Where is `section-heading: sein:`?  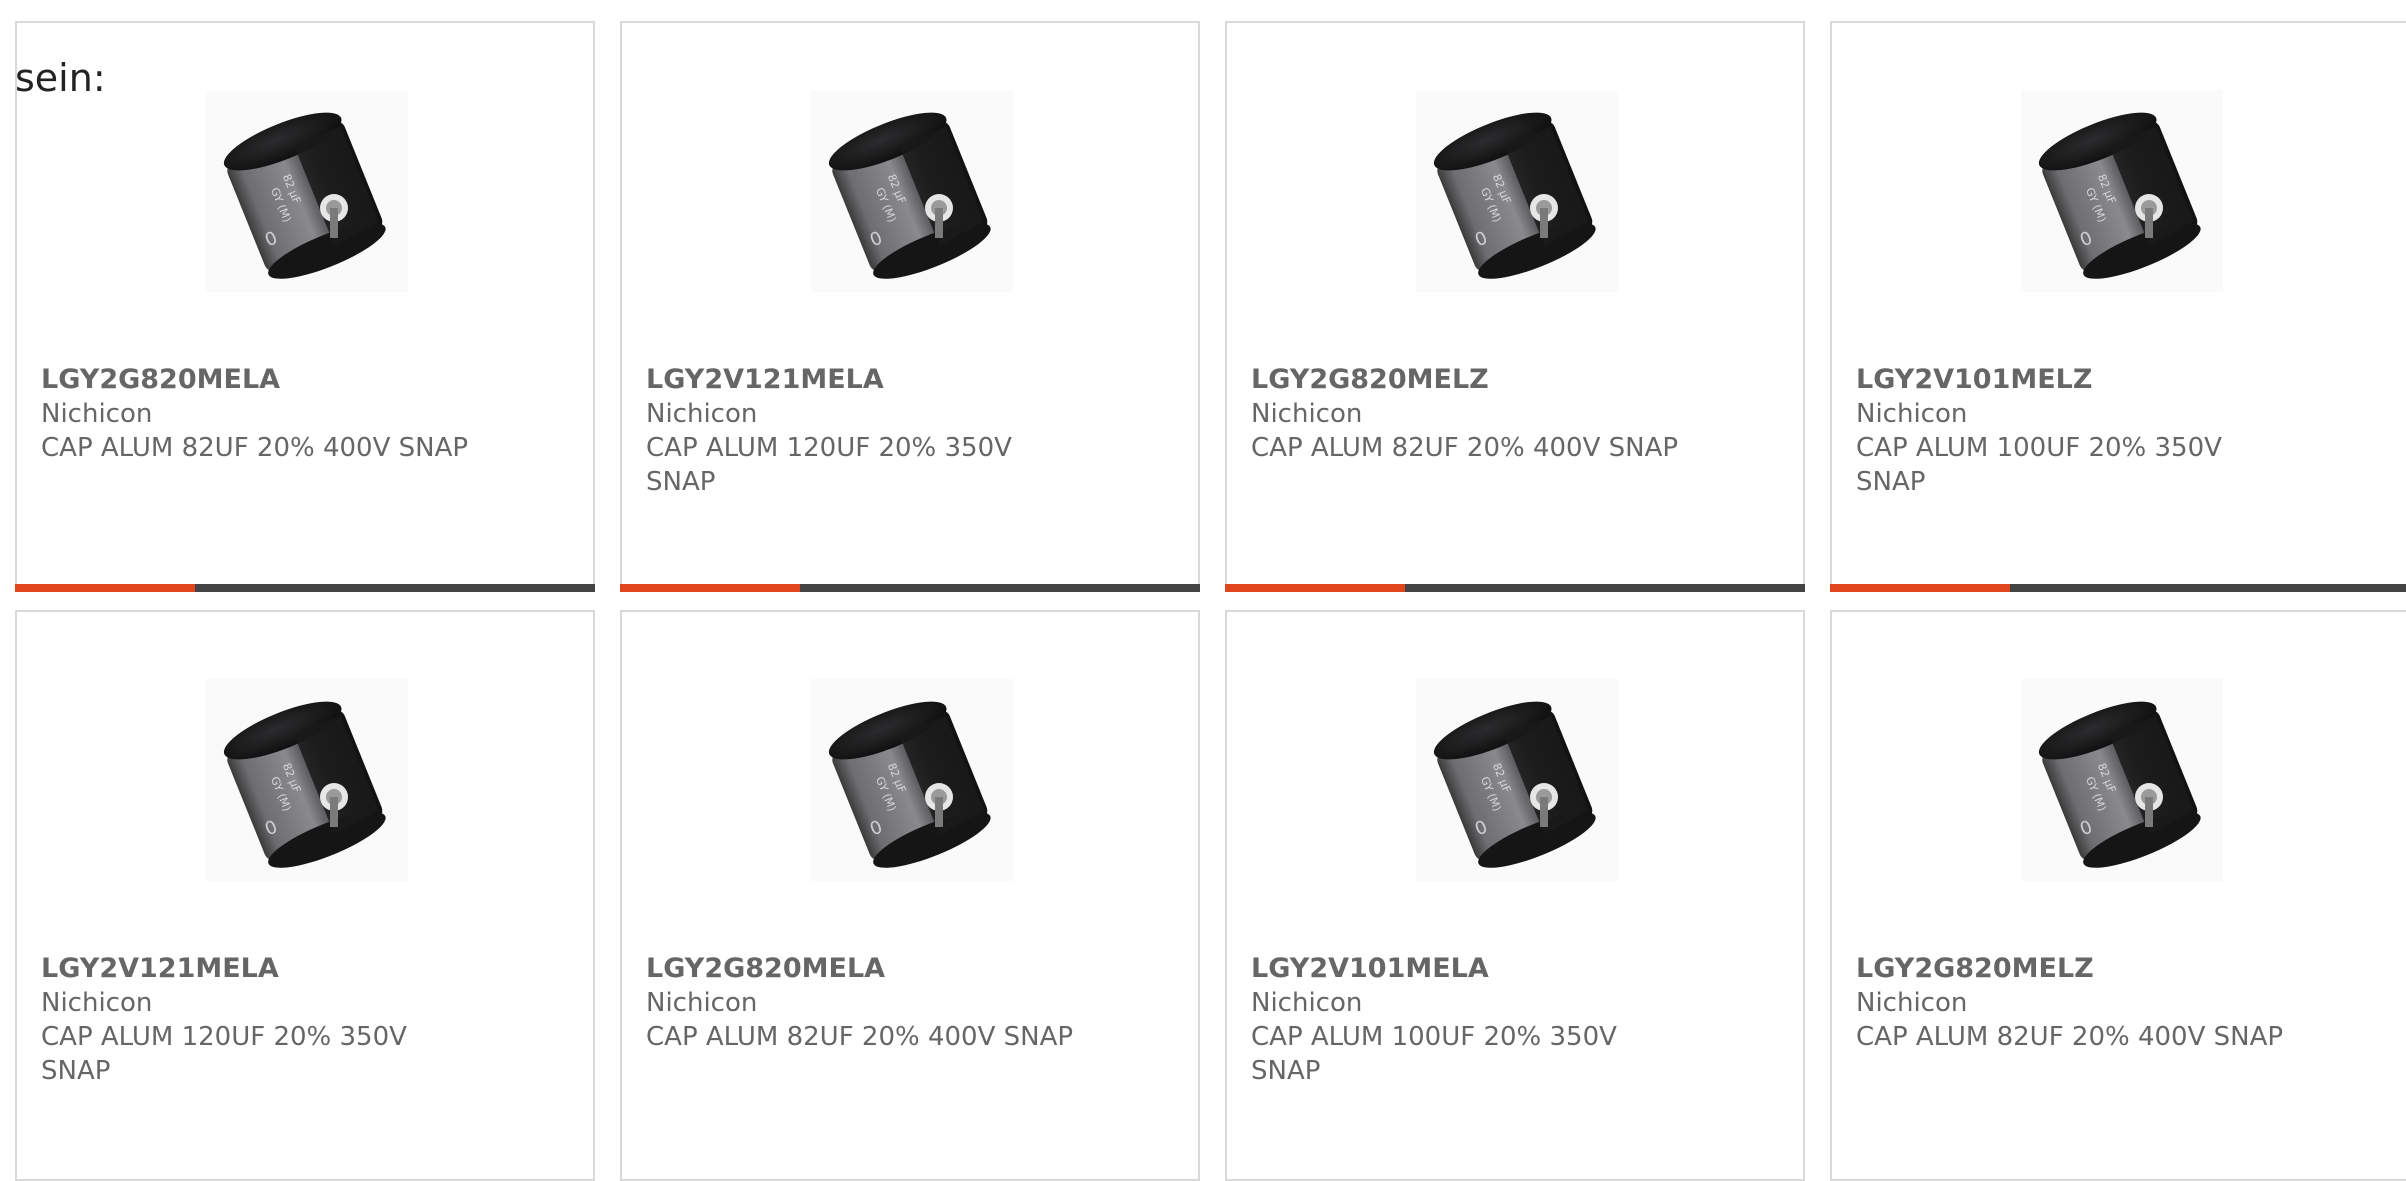
section-heading: sein: is located at coordinates (60, 78).